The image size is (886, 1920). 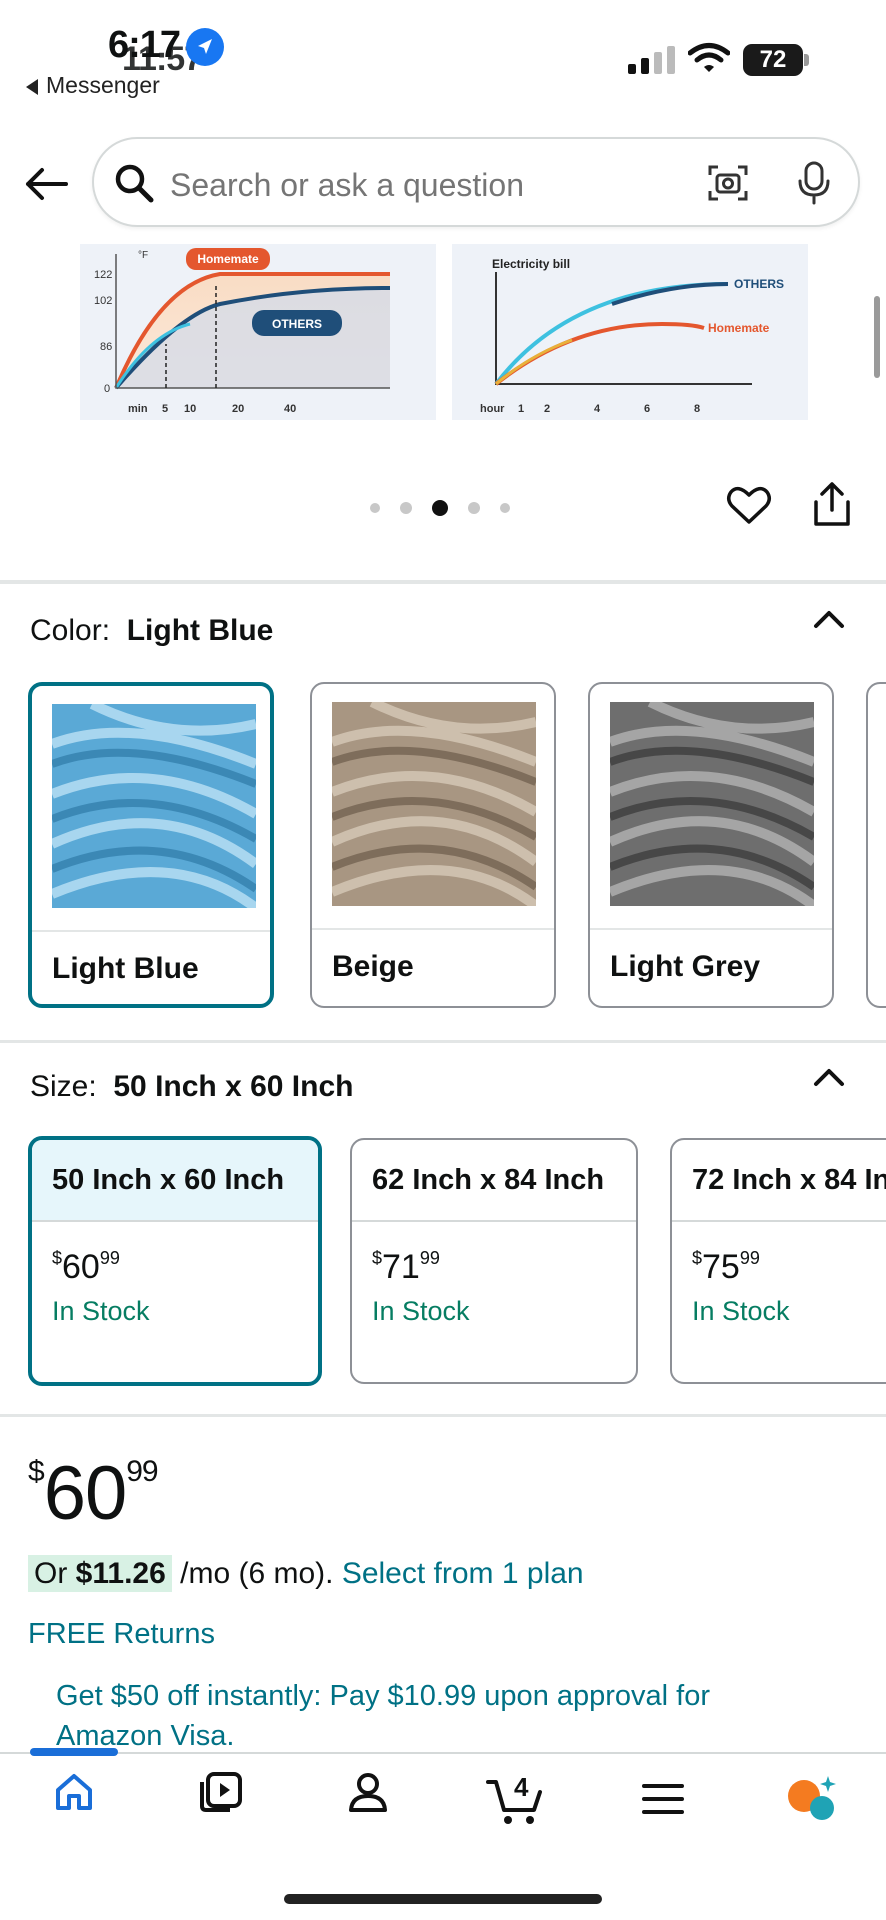 I want to click on x-tick: 10, so click(x=190, y=409).